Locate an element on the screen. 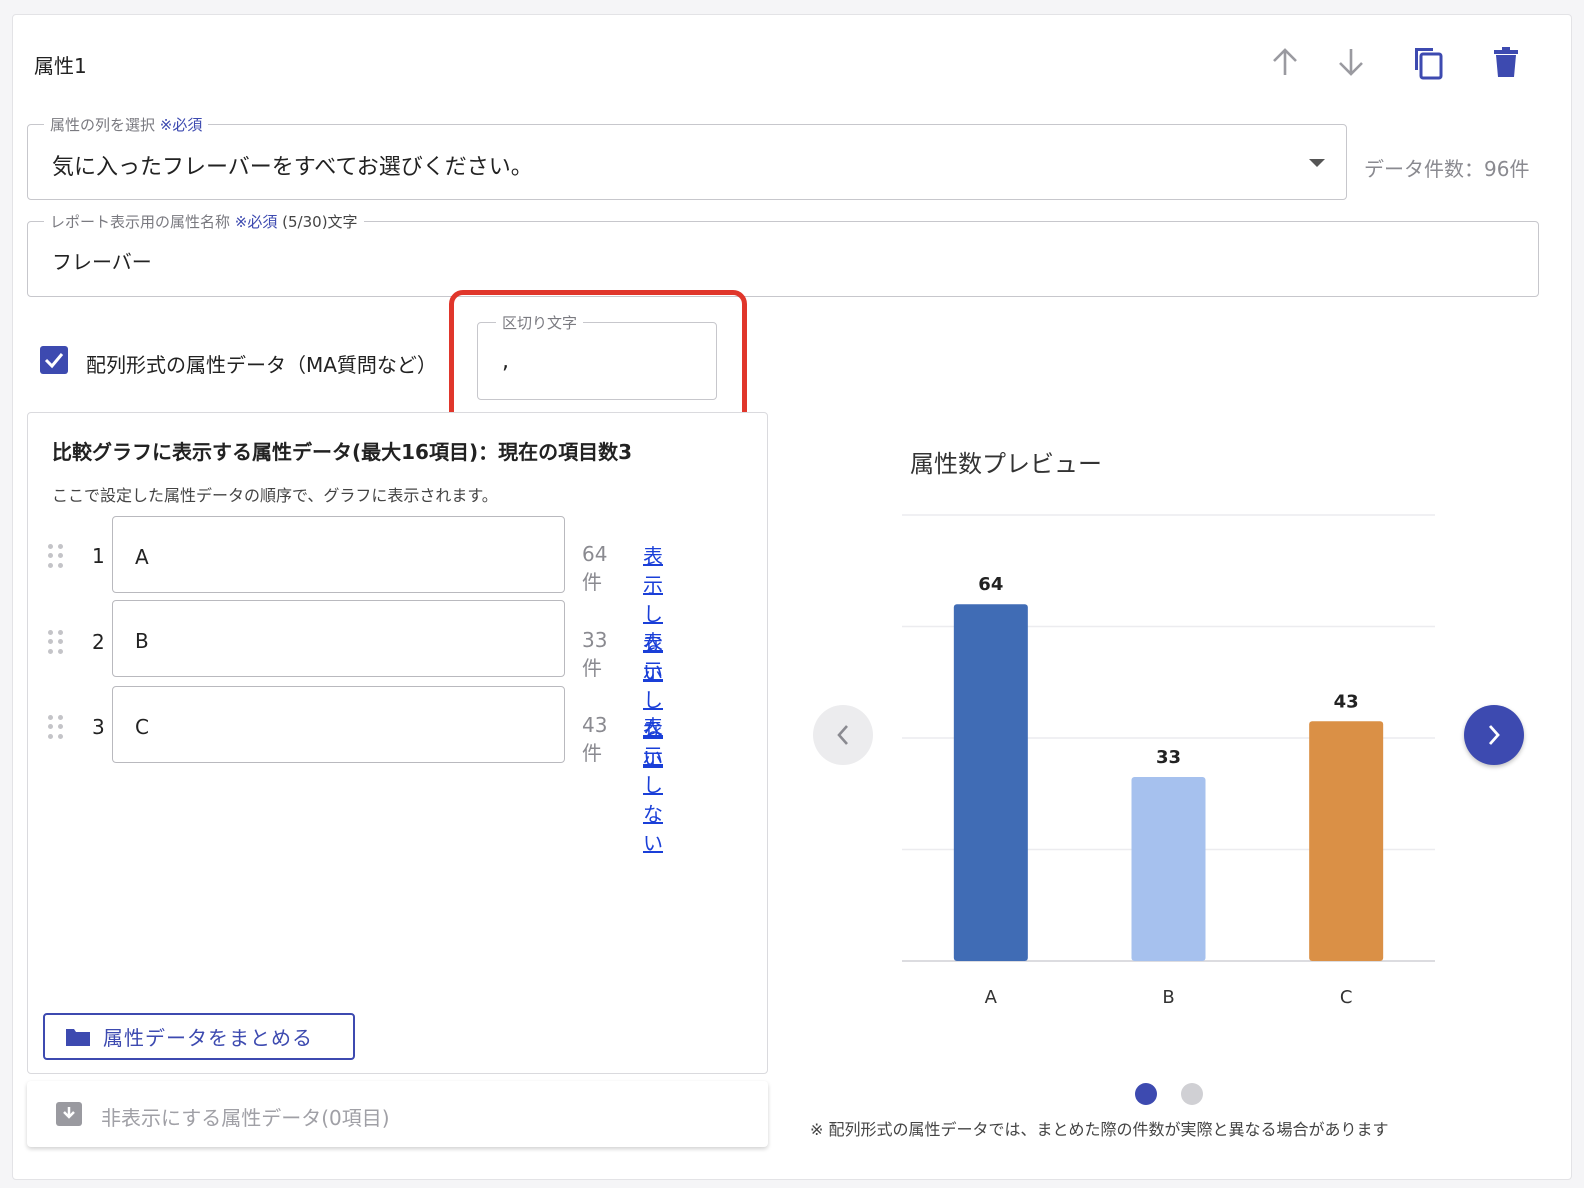 The height and width of the screenshot is (1188, 1584). group-button-label: 属性データをまとめる is located at coordinates (208, 1038).